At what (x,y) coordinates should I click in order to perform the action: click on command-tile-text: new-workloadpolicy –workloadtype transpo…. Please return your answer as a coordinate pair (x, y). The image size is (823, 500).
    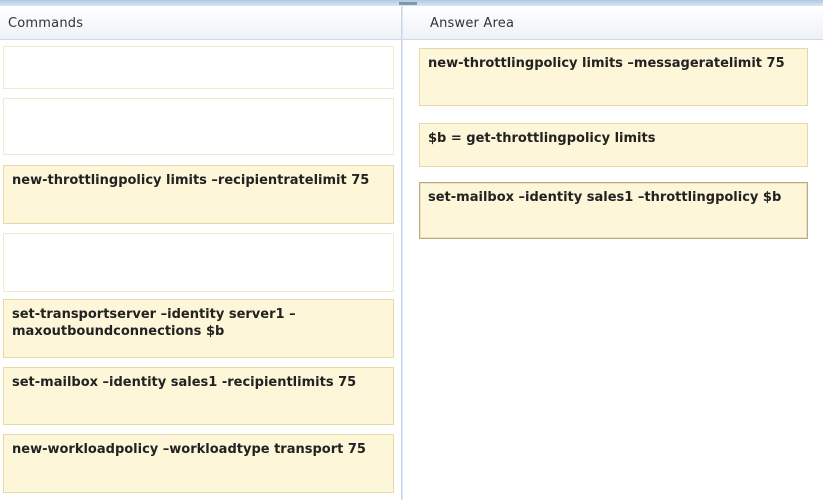
    Looking at the image, I should click on (189, 449).